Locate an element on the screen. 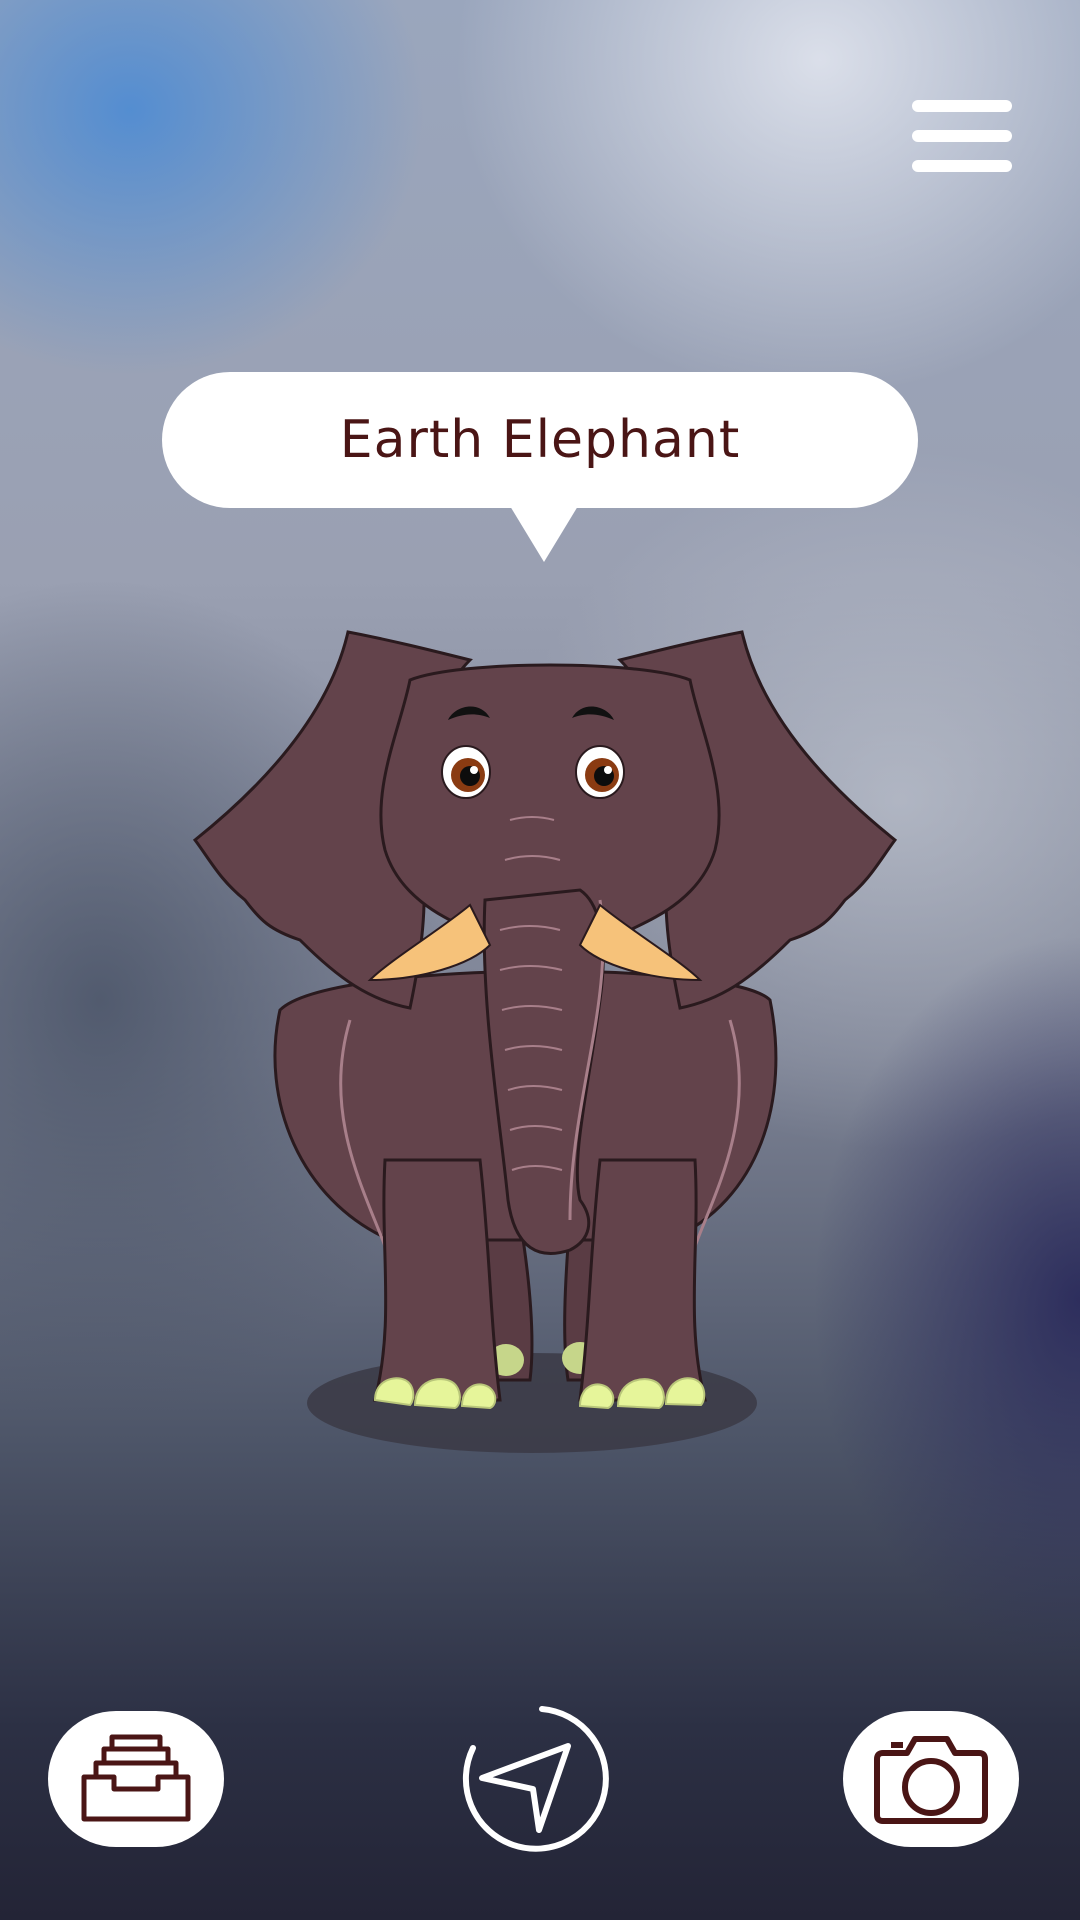 Image resolution: width=1080 pixels, height=1920 pixels. menu-bar-top is located at coordinates (962, 106).